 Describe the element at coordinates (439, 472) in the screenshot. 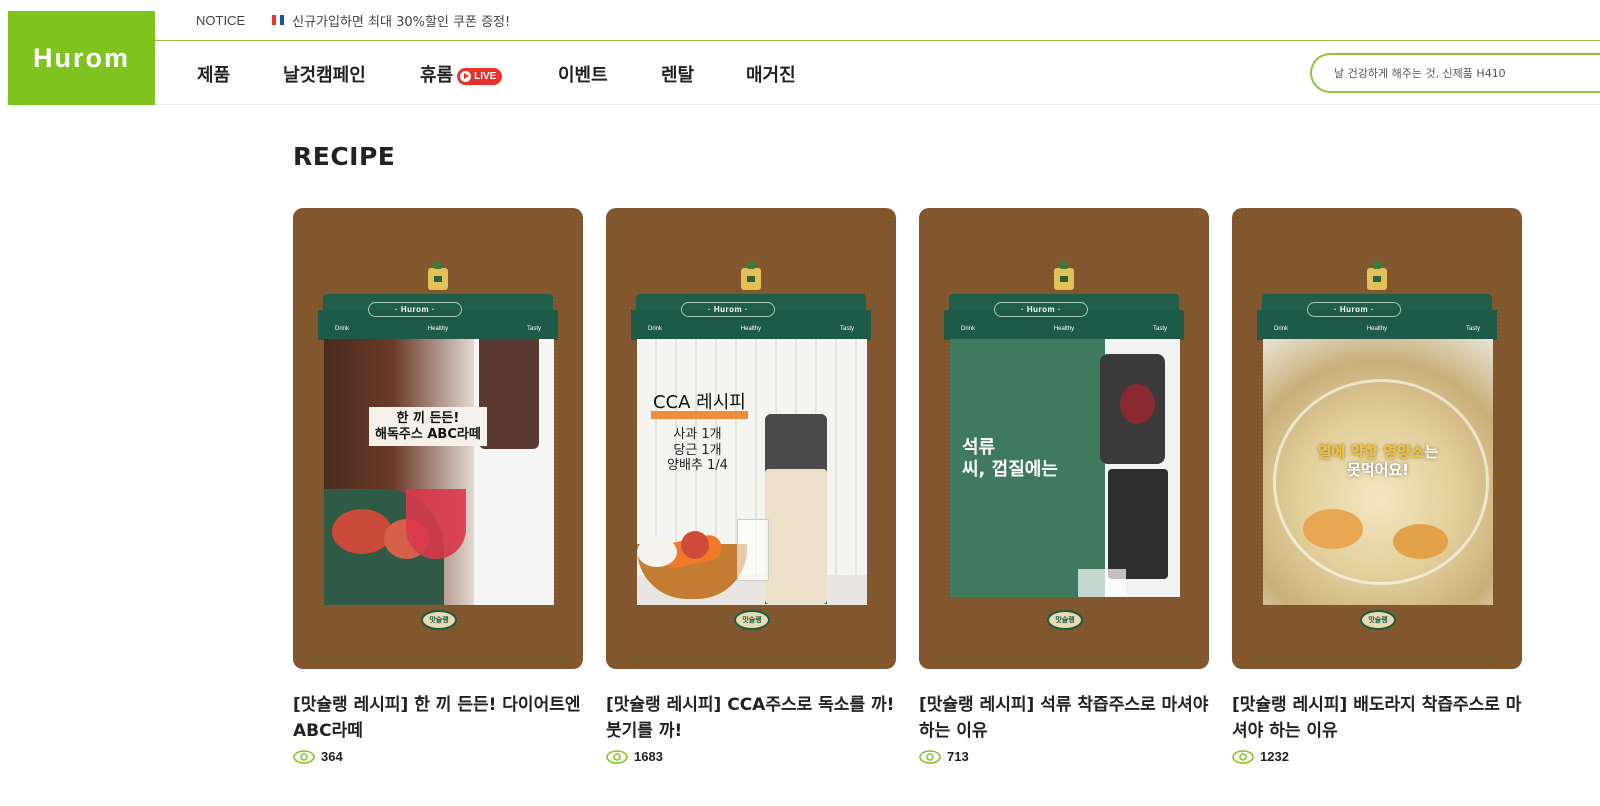

I see `recipe-photo: 한 끼 든든! 해독주스 ABC라떼` at that location.